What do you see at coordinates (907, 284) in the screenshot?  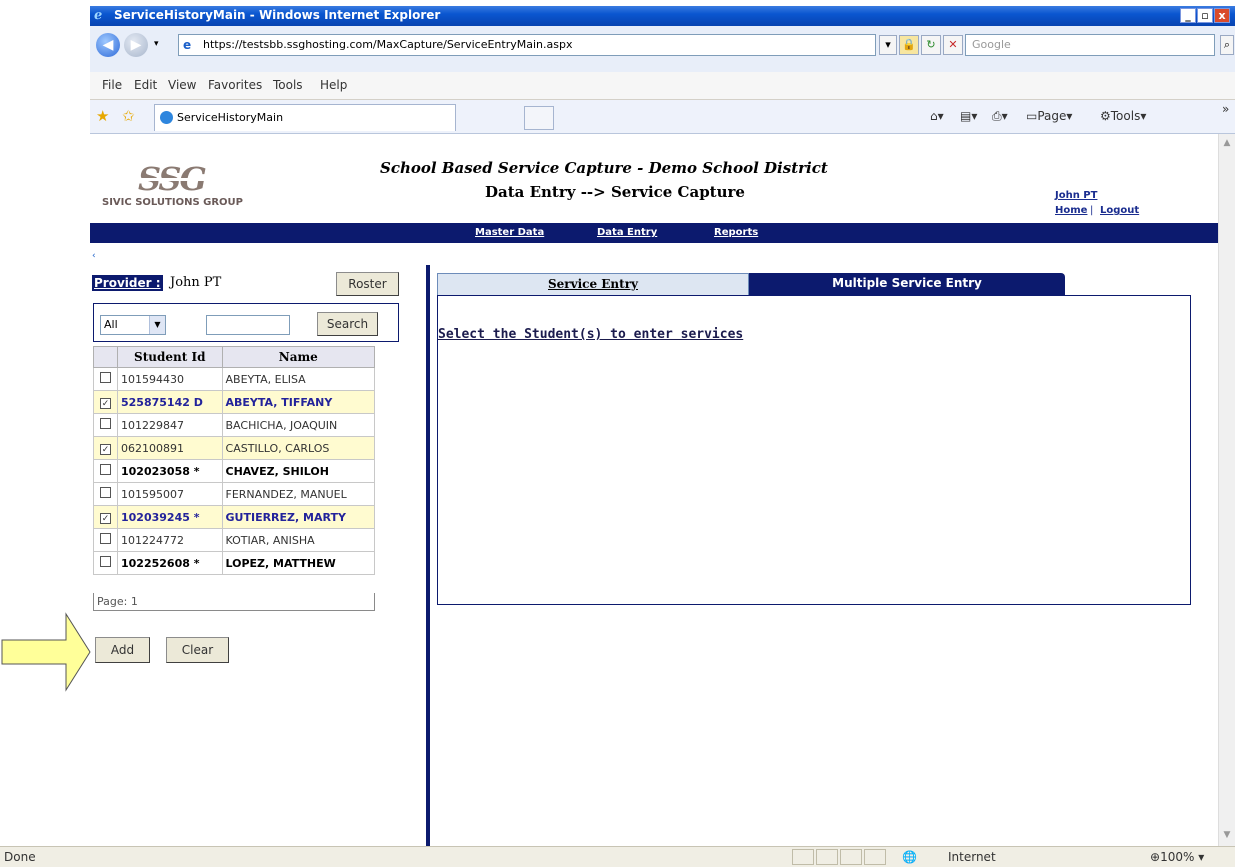 I see `tab-multiple-service-entry: Multiple Service Entry` at bounding box center [907, 284].